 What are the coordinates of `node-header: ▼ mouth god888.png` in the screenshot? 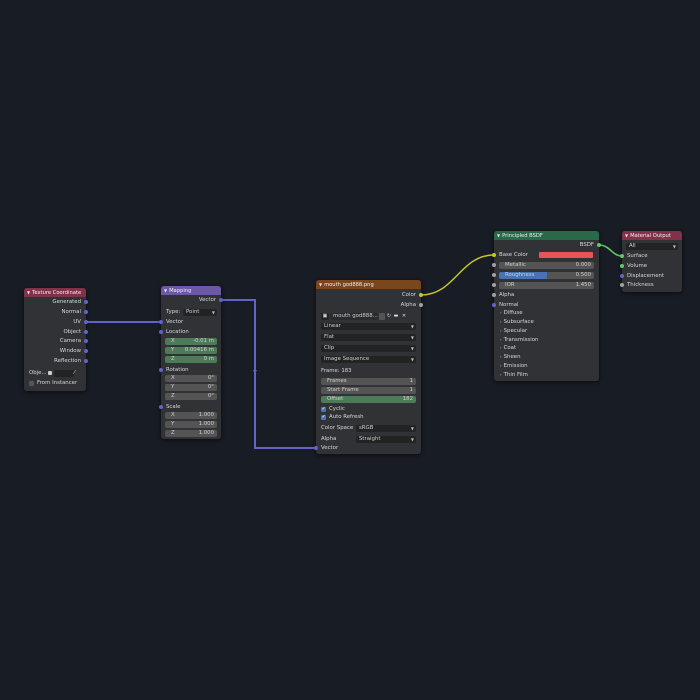 It's located at (368, 284).